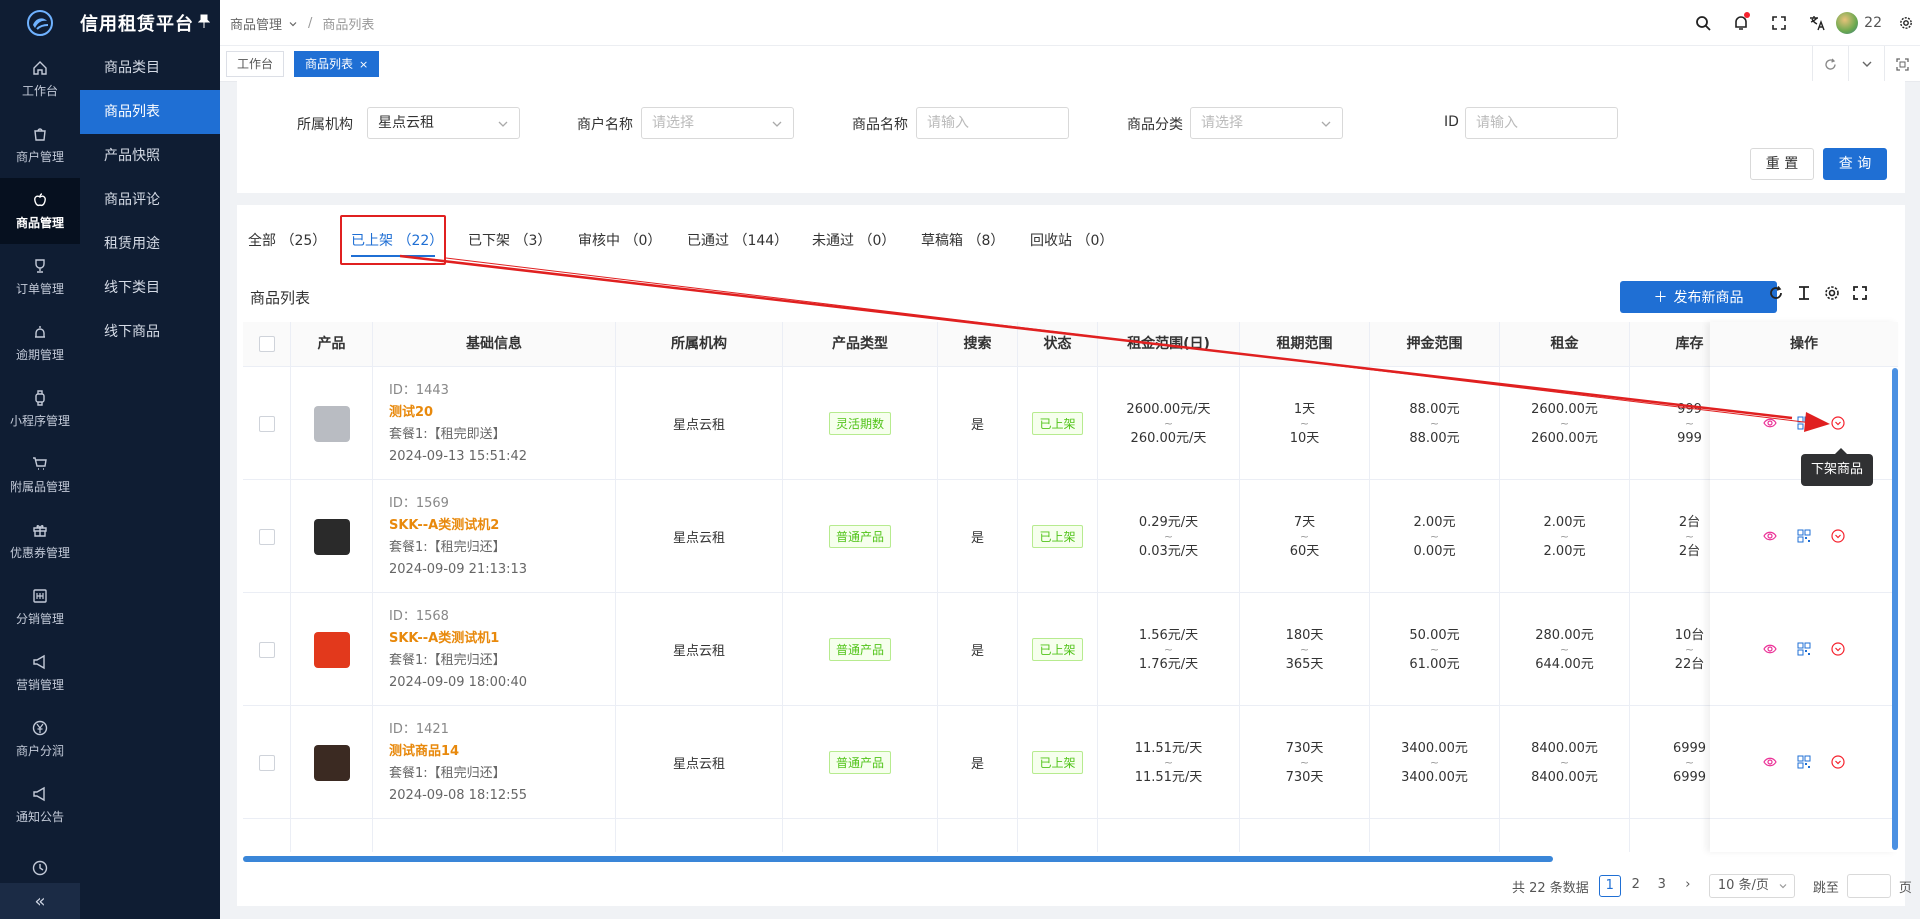 This screenshot has width=1920, height=919. What do you see at coordinates (619, 240) in the screenshot?
I see `status-tab: 审核中 （0）` at bounding box center [619, 240].